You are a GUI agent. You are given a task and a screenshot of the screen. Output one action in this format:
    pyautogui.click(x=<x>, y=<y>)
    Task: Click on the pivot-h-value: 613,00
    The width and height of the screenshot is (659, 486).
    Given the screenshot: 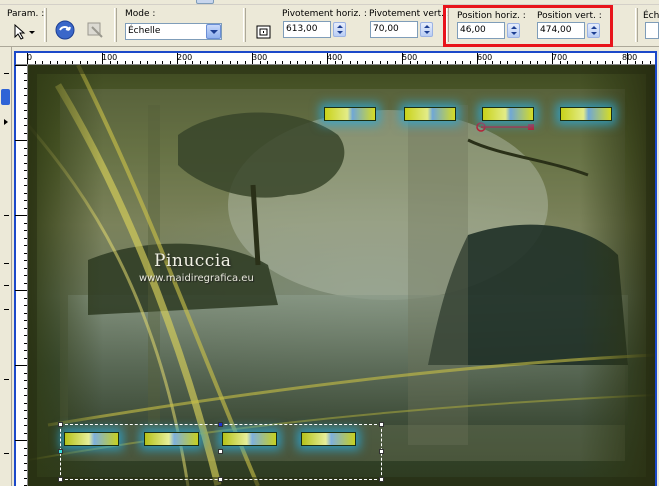 What is the action you would take?
    pyautogui.click(x=302, y=29)
    